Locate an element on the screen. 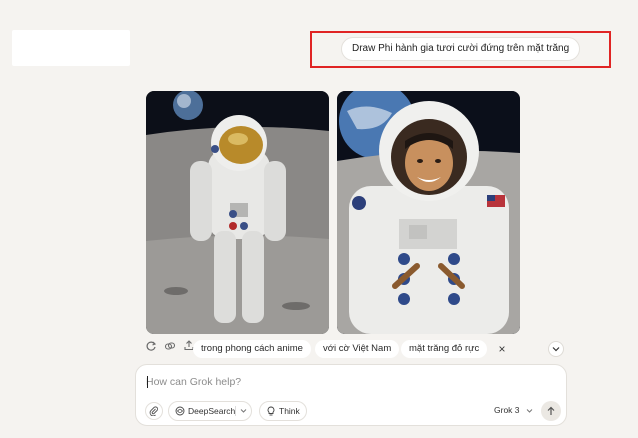 The image size is (638, 438). arrow-up-icon is located at coordinates (551, 410).